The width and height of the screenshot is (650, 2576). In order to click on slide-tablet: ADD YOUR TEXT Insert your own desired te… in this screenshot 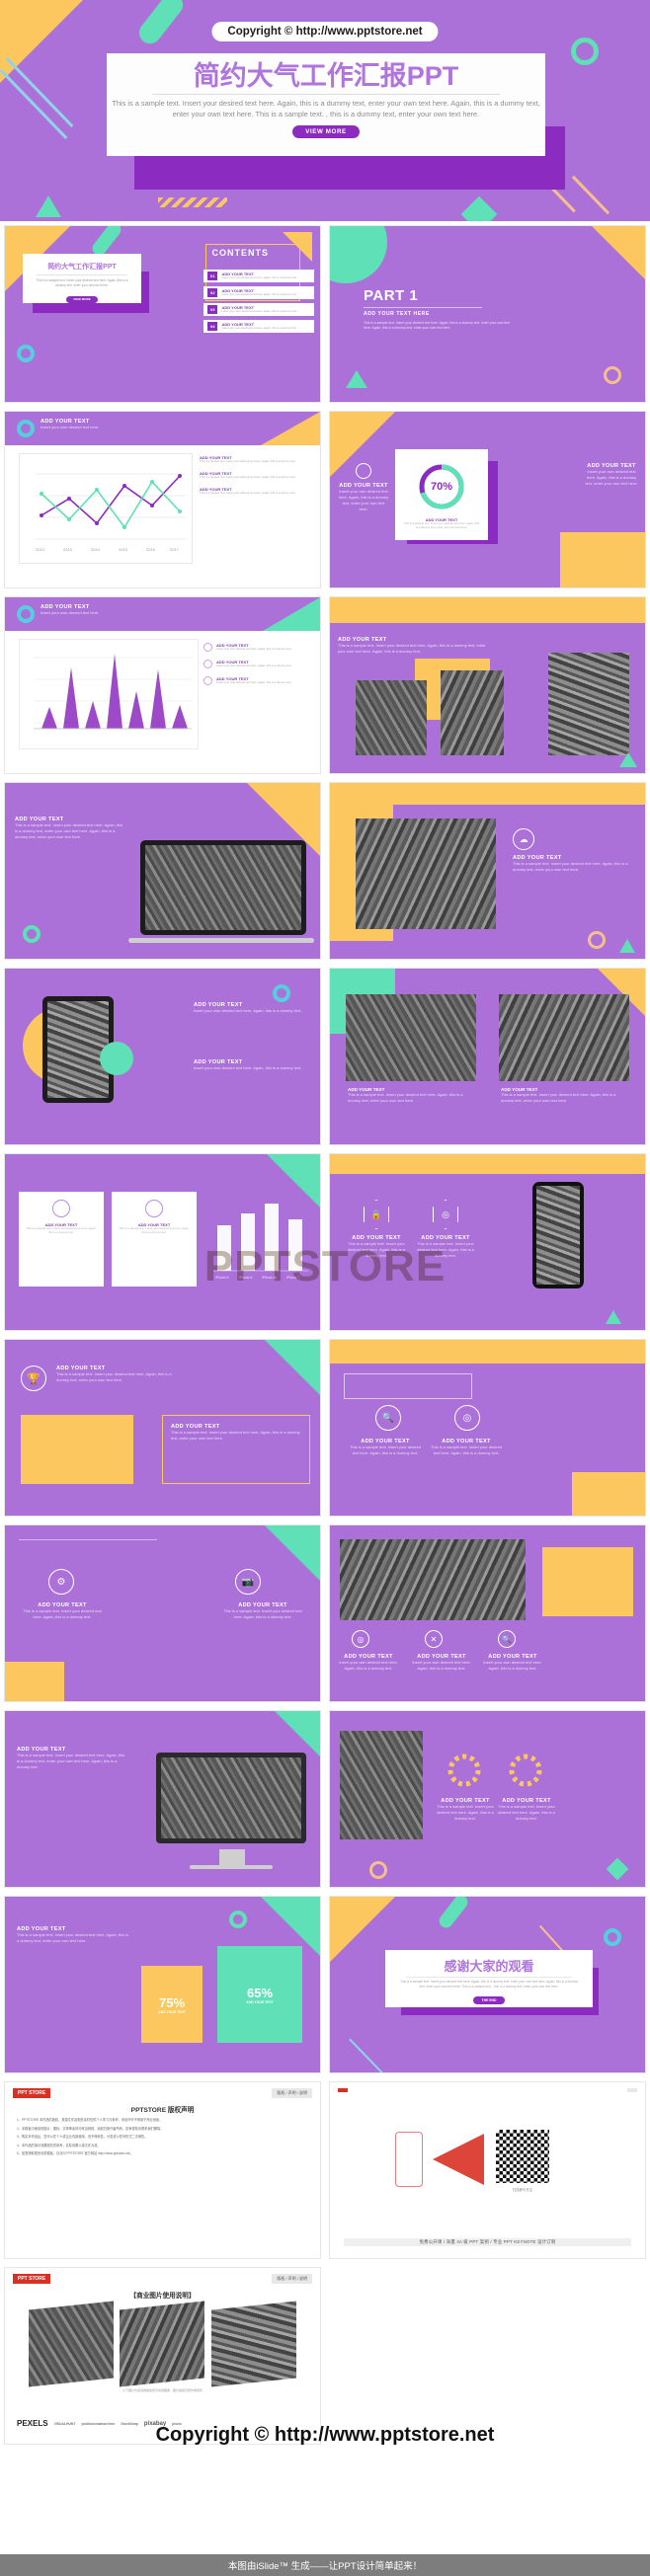, I will do `click(162, 1056)`.